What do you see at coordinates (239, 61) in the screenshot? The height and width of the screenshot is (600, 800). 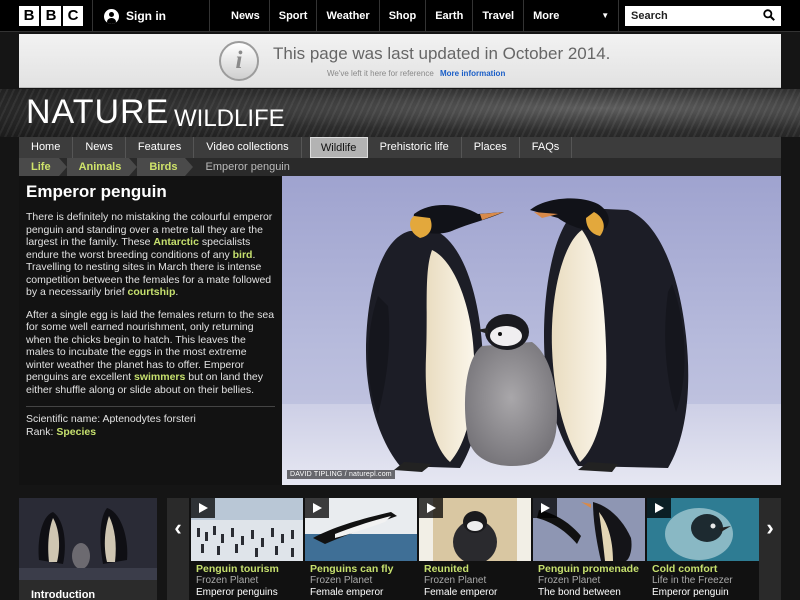 I see `info-icon: i` at bounding box center [239, 61].